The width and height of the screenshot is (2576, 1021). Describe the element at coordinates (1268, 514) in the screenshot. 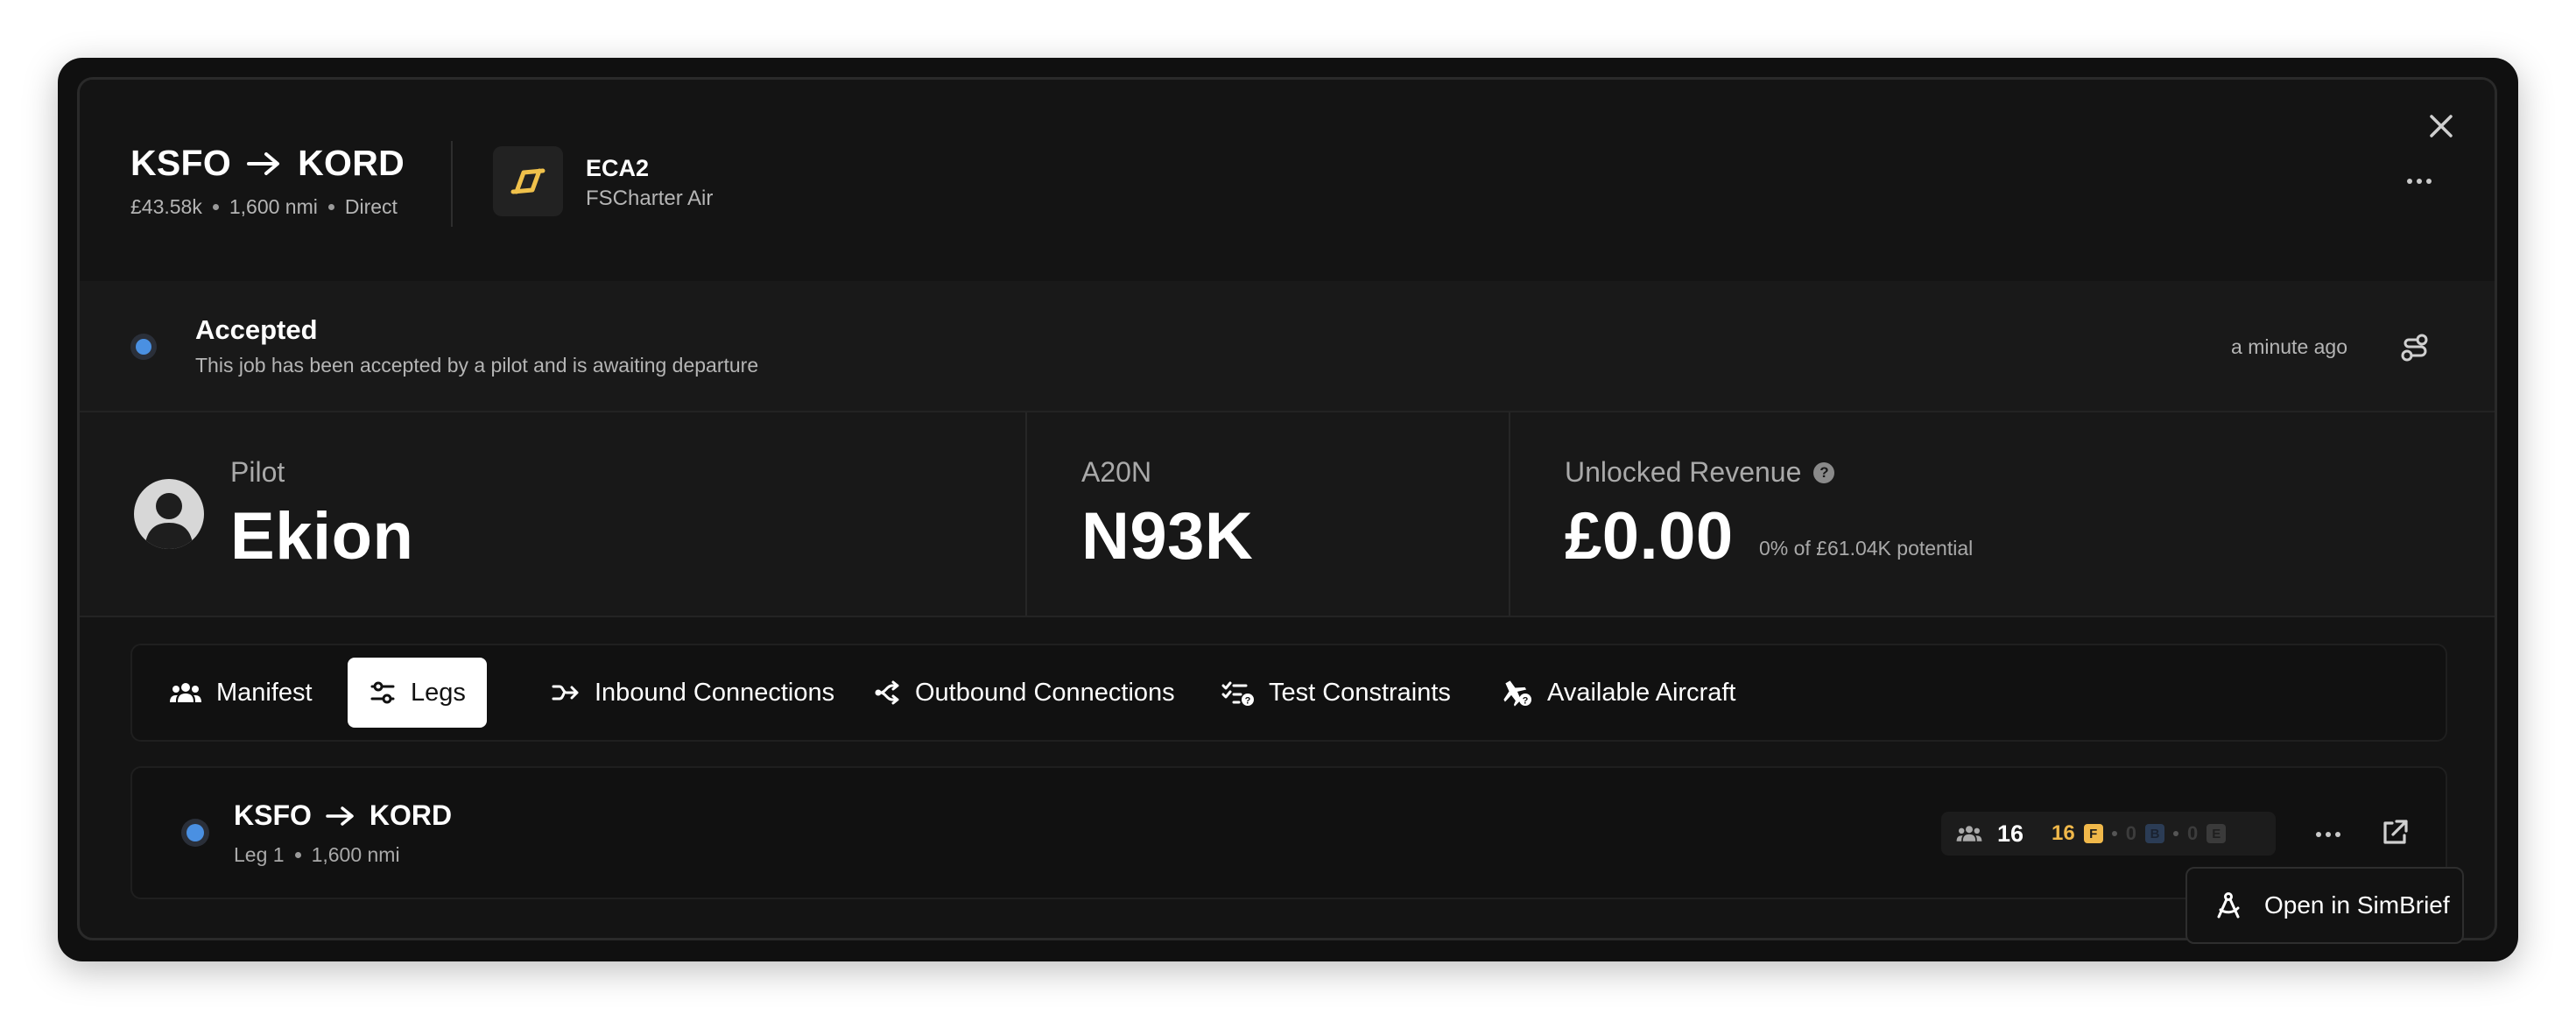

I see `aircraft-stat: A20N N93K` at that location.